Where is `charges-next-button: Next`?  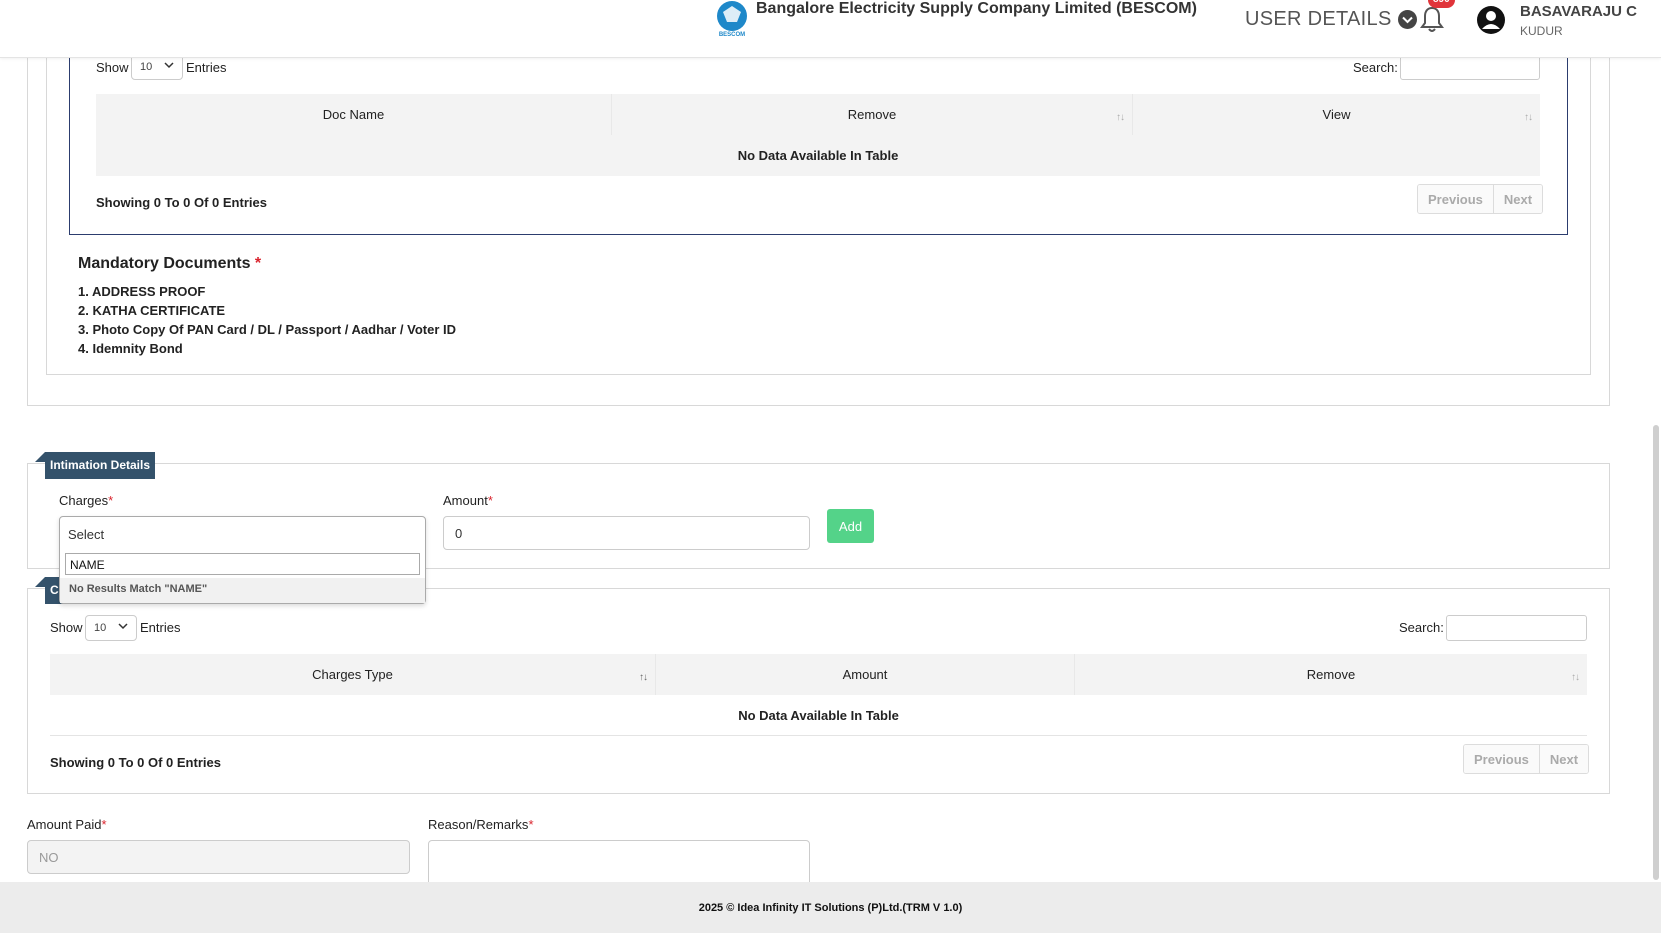 charges-next-button: Next is located at coordinates (1563, 759).